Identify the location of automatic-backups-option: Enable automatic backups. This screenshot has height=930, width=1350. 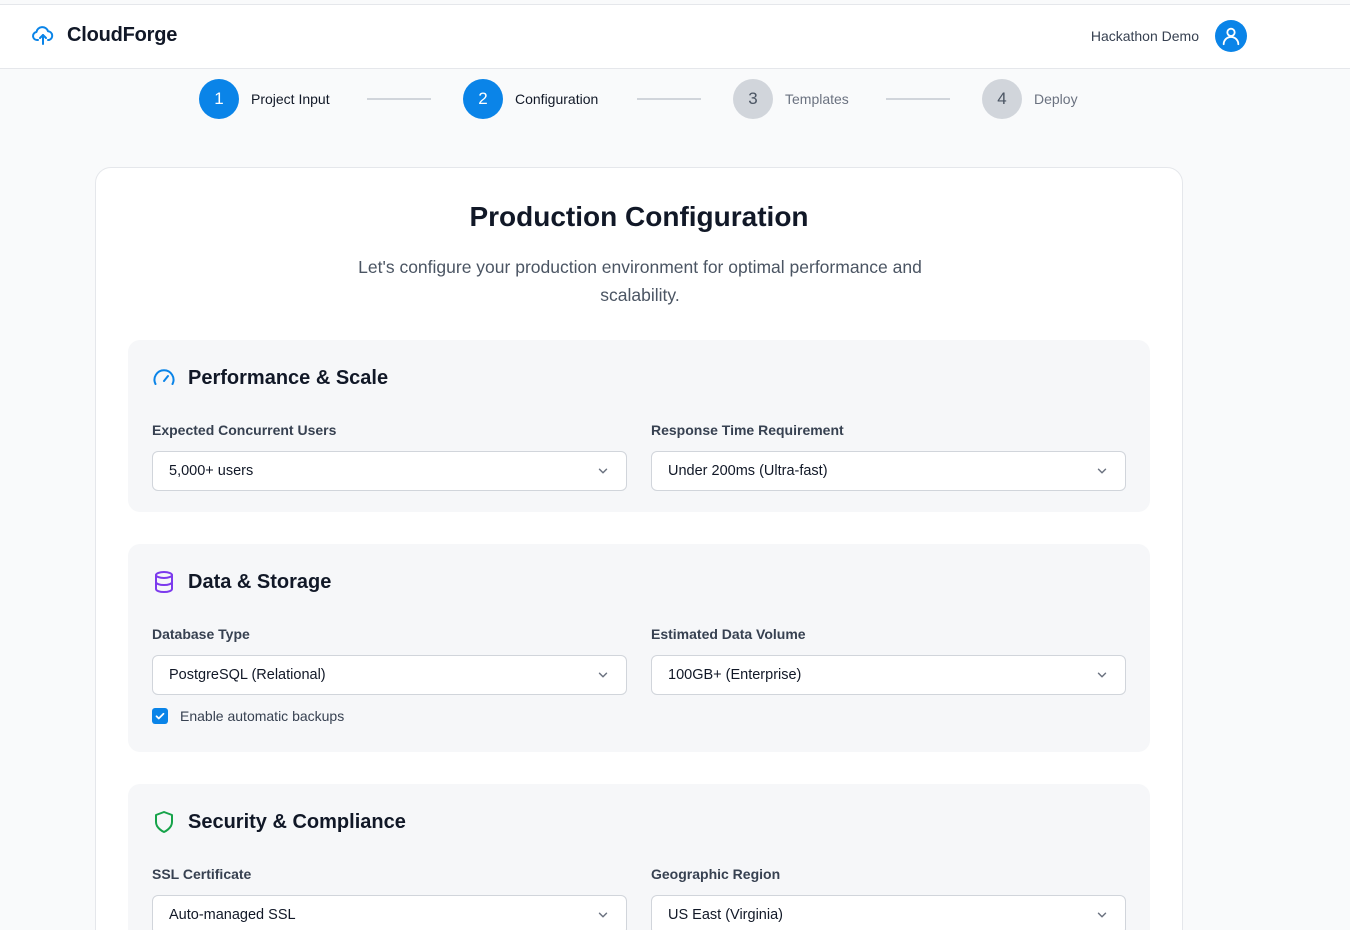
(248, 716).